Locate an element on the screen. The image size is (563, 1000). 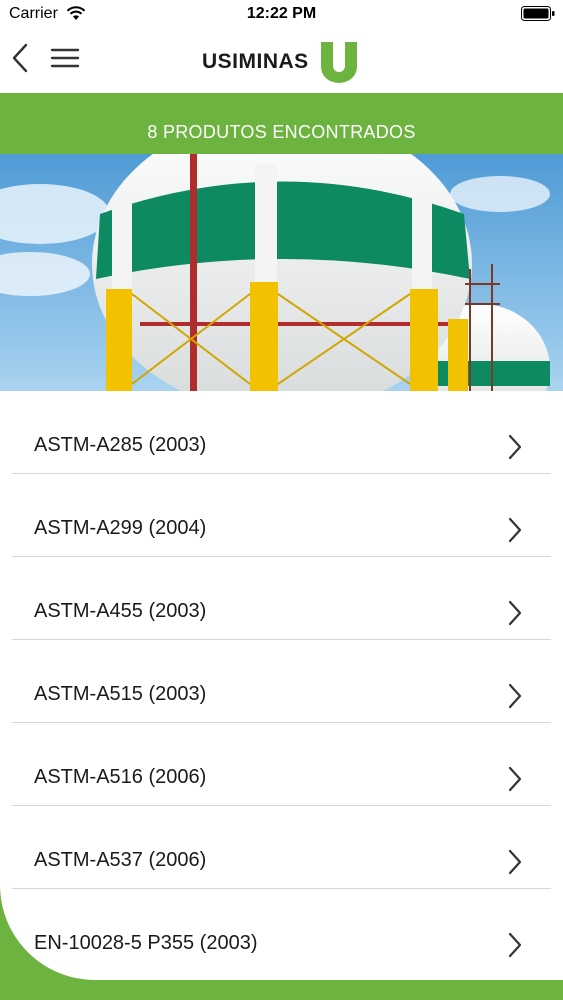
logo-u-mark is located at coordinates (339, 62).